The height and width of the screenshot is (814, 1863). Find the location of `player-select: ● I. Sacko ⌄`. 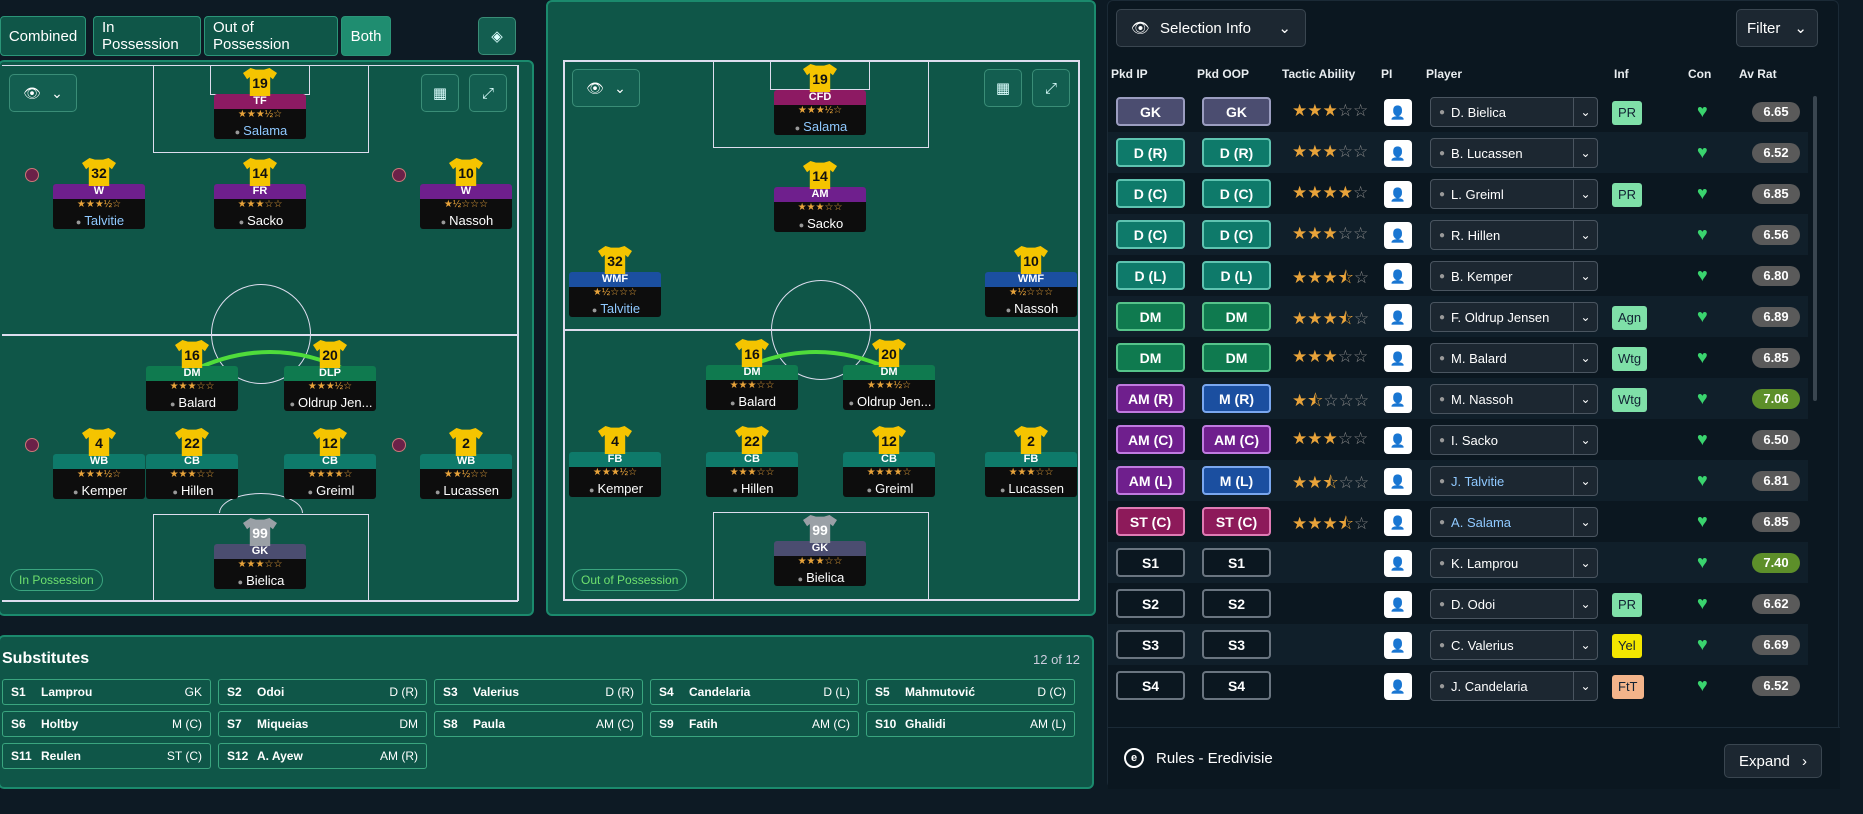

player-select: ● I. Sacko ⌄ is located at coordinates (1514, 440).